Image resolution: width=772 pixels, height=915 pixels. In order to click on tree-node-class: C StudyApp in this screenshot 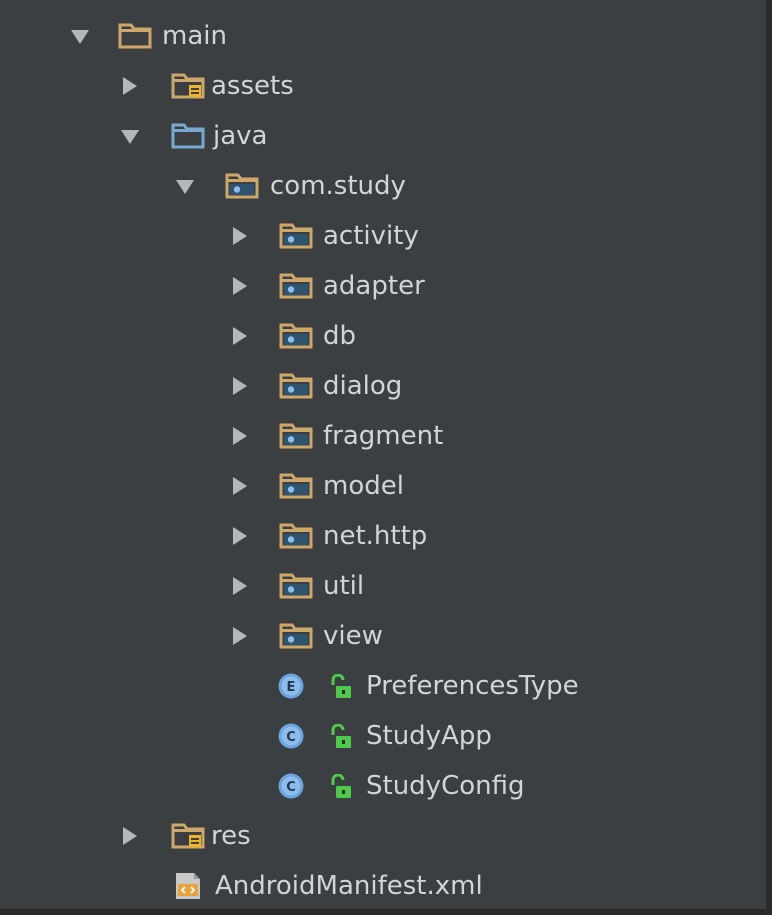, I will do `click(370, 736)`.